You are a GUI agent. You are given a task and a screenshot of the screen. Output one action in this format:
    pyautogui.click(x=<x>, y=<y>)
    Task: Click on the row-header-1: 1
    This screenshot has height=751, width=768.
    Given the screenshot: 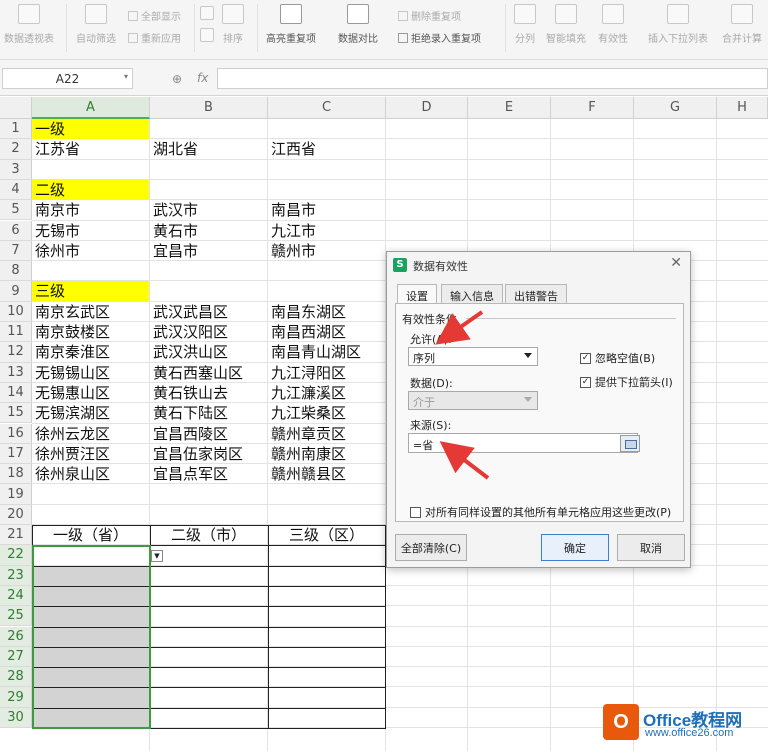 What is the action you would take?
    pyautogui.click(x=16, y=129)
    